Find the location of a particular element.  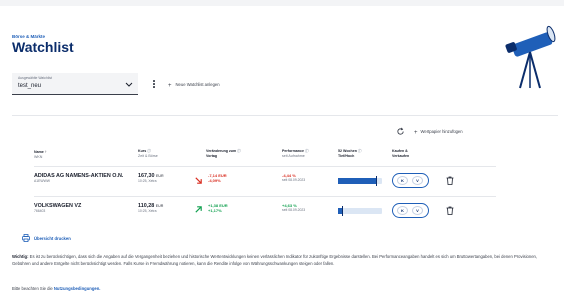

header-name-sub: WKN is located at coordinates (38, 157).